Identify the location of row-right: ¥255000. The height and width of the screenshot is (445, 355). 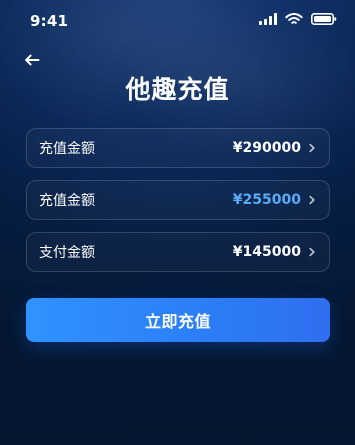
(275, 200).